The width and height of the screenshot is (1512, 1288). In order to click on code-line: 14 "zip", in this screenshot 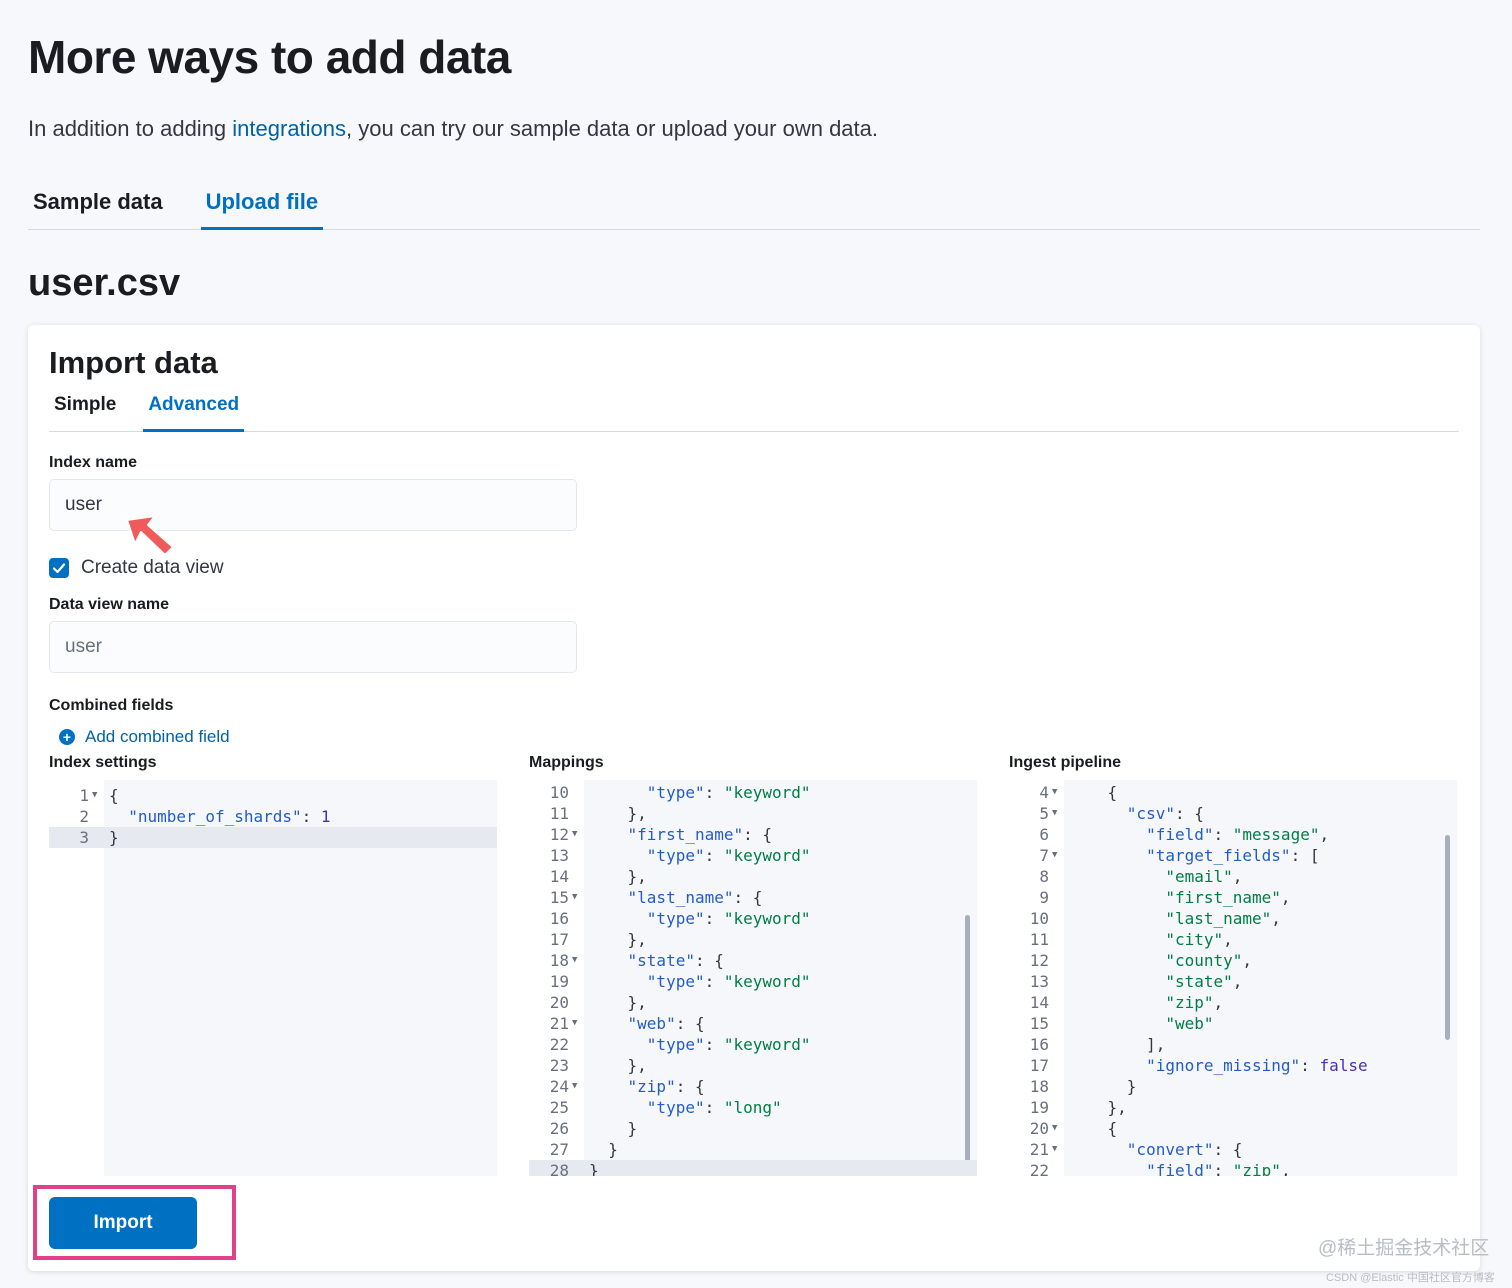, I will do `click(1233, 1002)`.